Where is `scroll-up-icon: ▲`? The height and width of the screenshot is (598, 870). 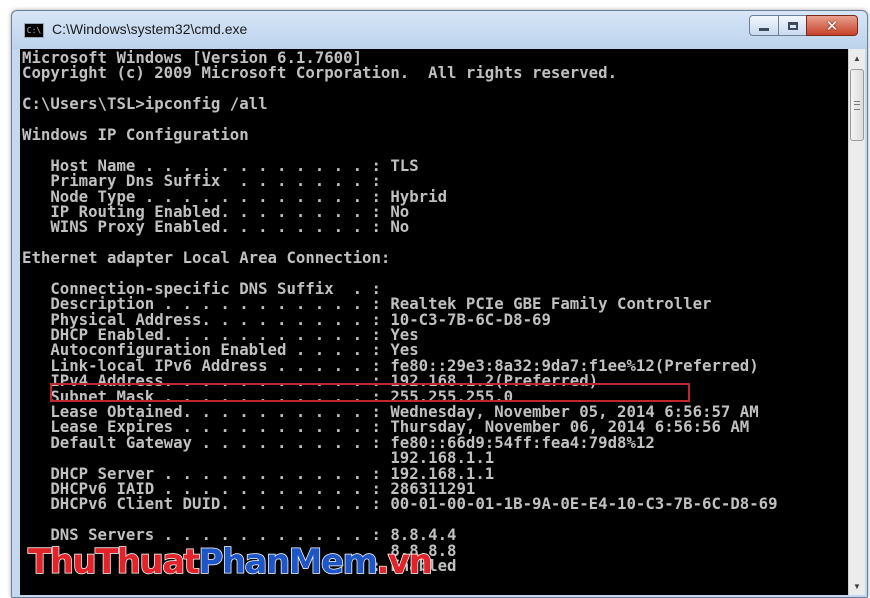 scroll-up-icon: ▲ is located at coordinates (857, 58).